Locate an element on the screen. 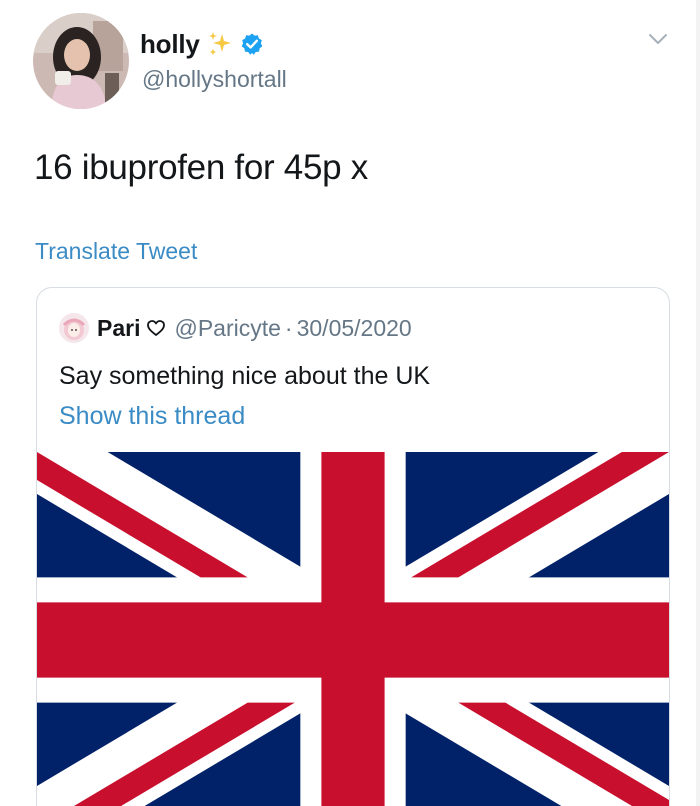 The image size is (700, 806). translate-tweet-link: Translate Tweet is located at coordinates (116, 251).